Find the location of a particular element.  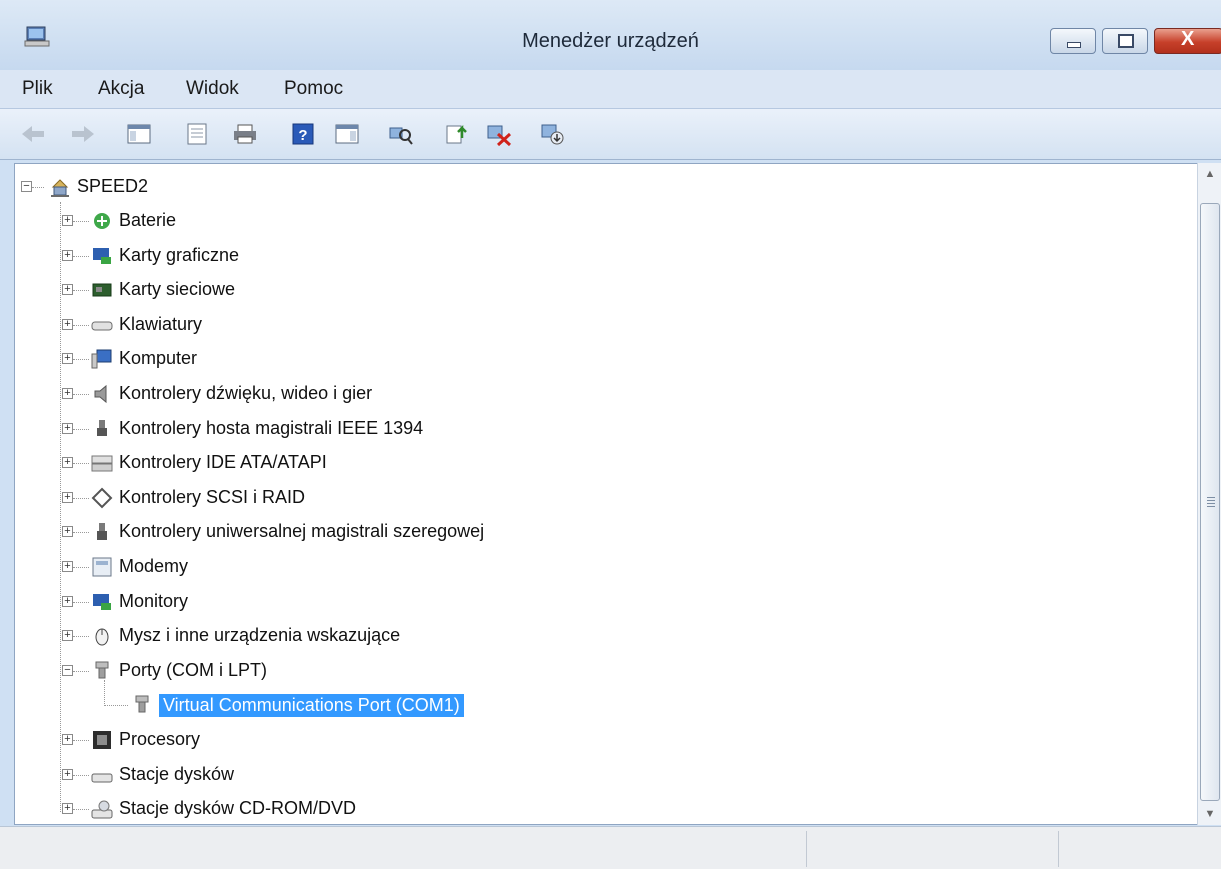

tree-item: + Klawiatury is located at coordinates (600, 325).